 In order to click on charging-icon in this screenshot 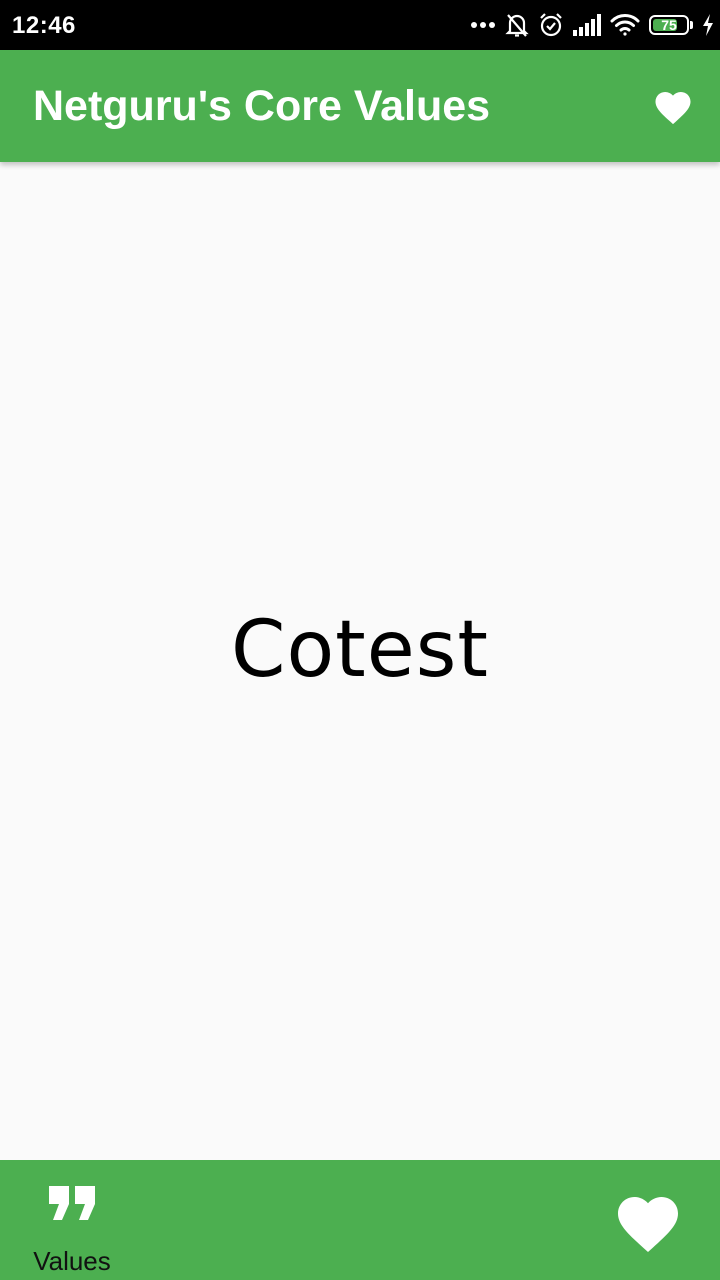, I will do `click(708, 25)`.